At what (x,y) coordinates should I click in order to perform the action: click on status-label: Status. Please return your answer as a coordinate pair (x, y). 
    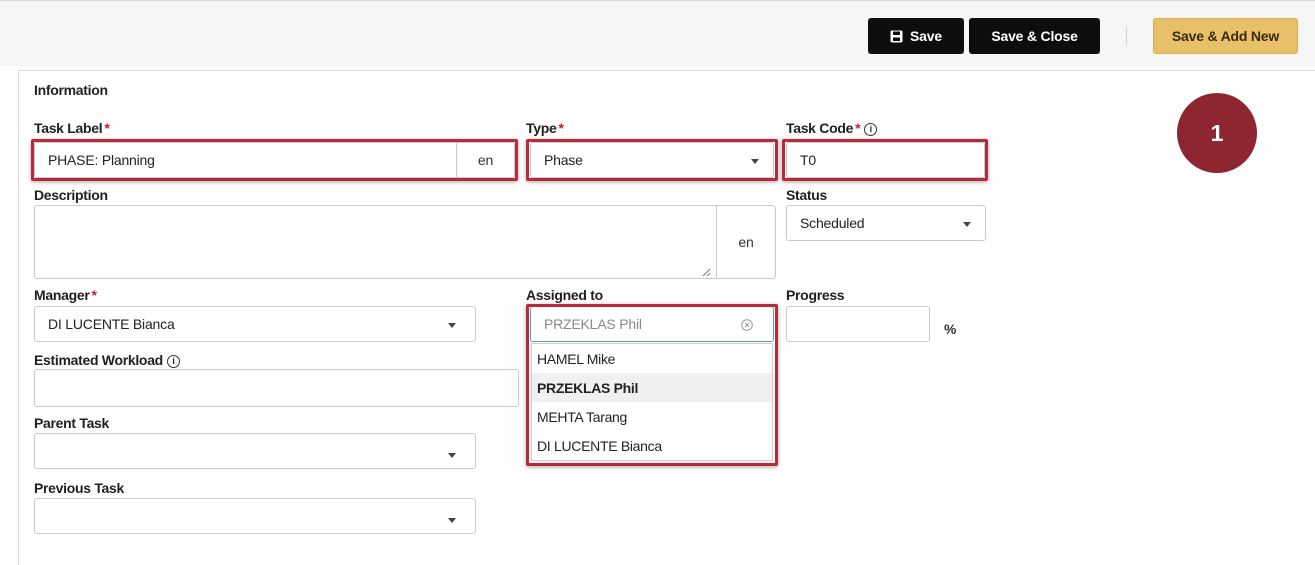
    Looking at the image, I should click on (806, 195).